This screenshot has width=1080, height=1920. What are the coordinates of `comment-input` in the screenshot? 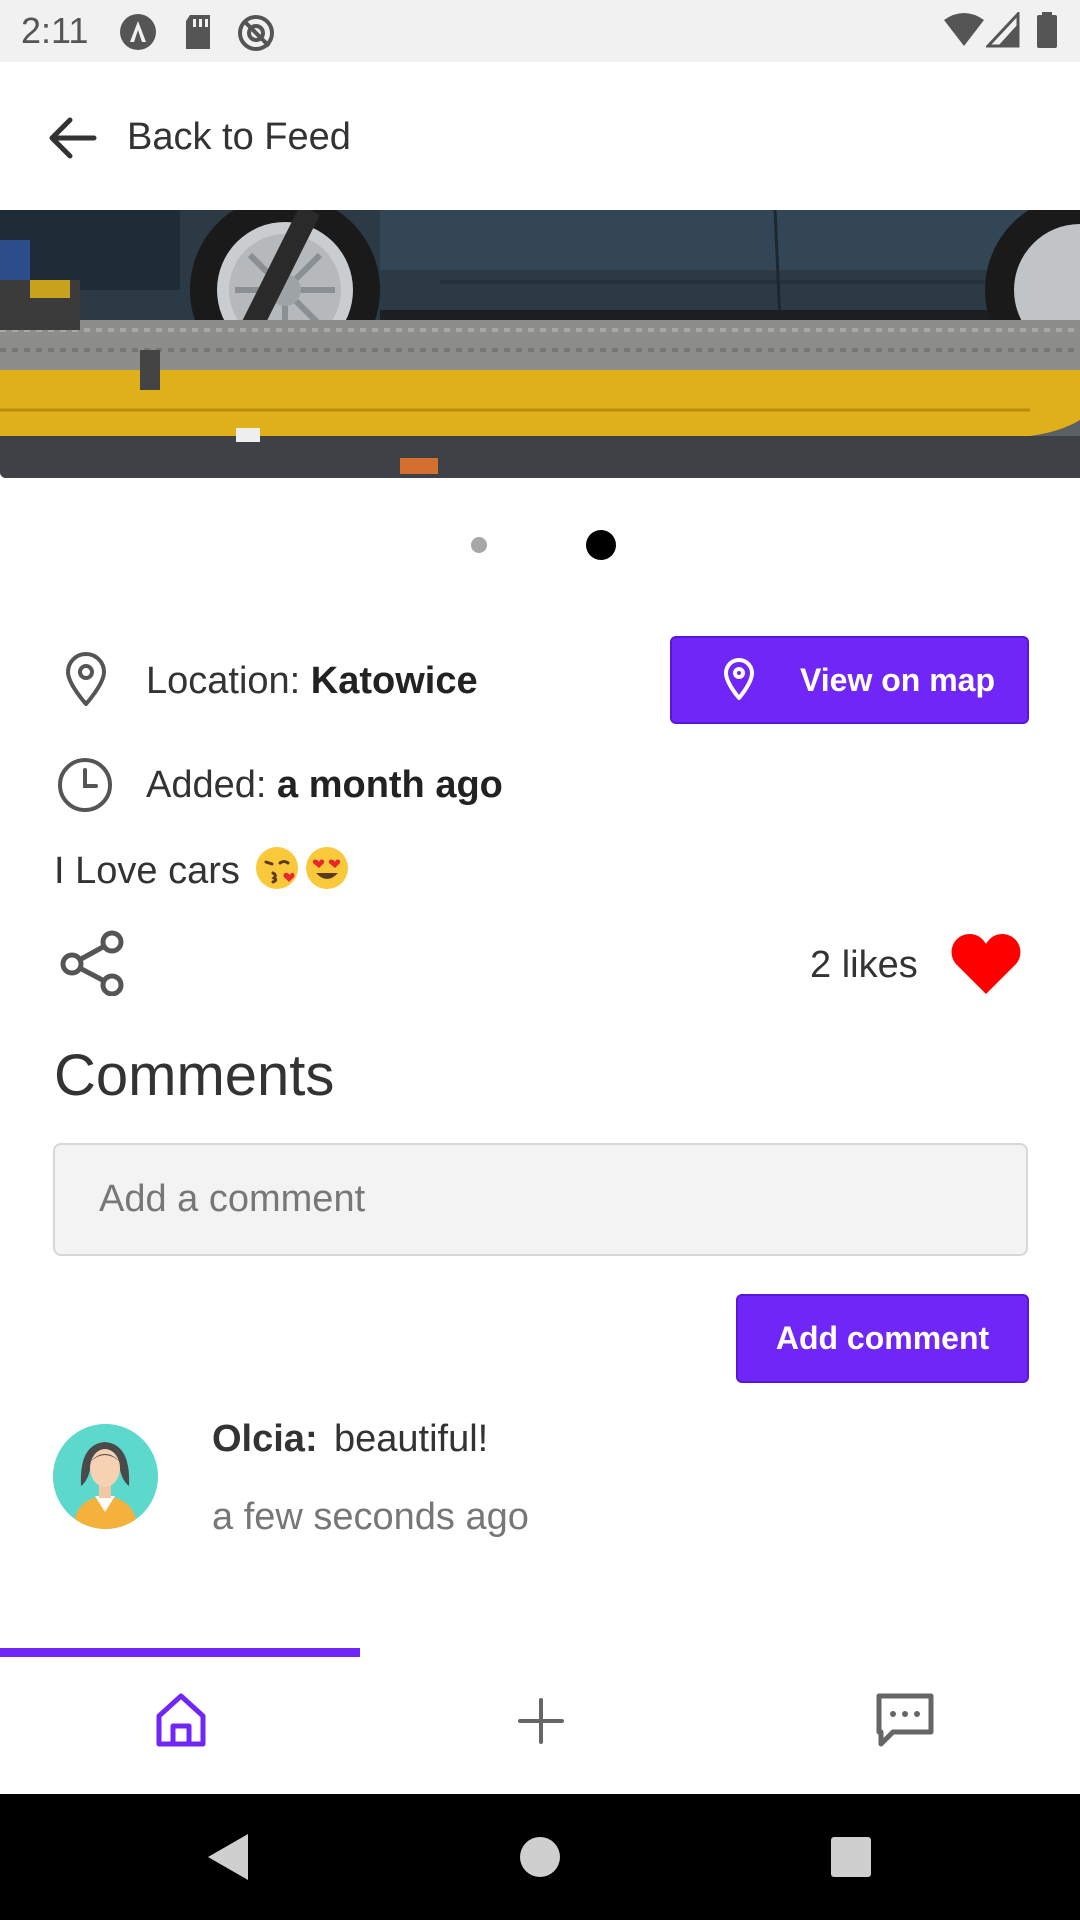 It's located at (540, 1199).